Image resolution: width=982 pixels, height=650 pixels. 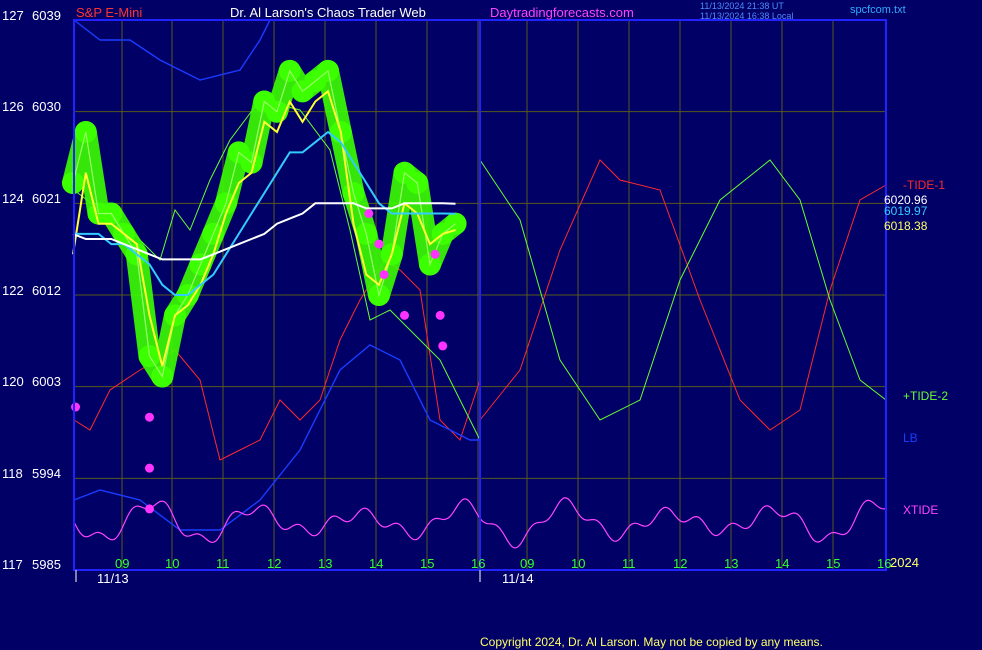 What do you see at coordinates (518, 578) in the screenshot?
I see `date-label-day2: 11/14` at bounding box center [518, 578].